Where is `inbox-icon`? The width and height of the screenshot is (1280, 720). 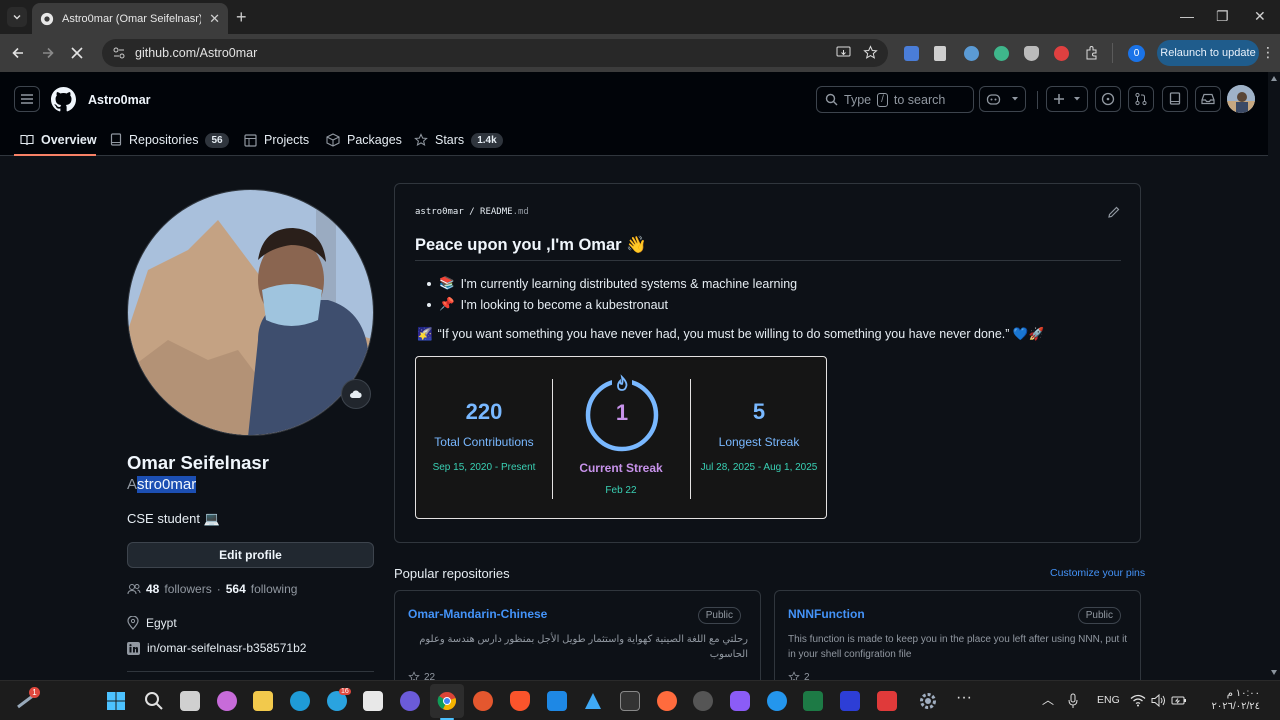 inbox-icon is located at coordinates (1208, 99).